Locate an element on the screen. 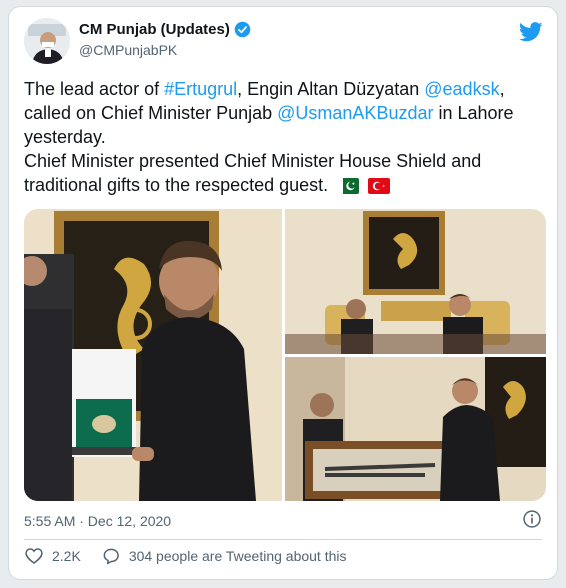 Image resolution: width=566 pixels, height=588 pixels. info-icon is located at coordinates (532, 519).